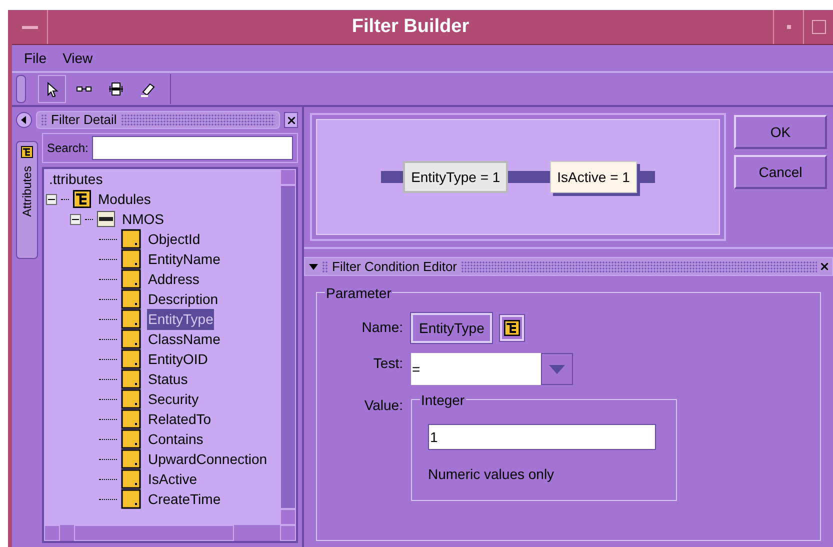  I want to click on name-label: Name:, so click(381, 327).